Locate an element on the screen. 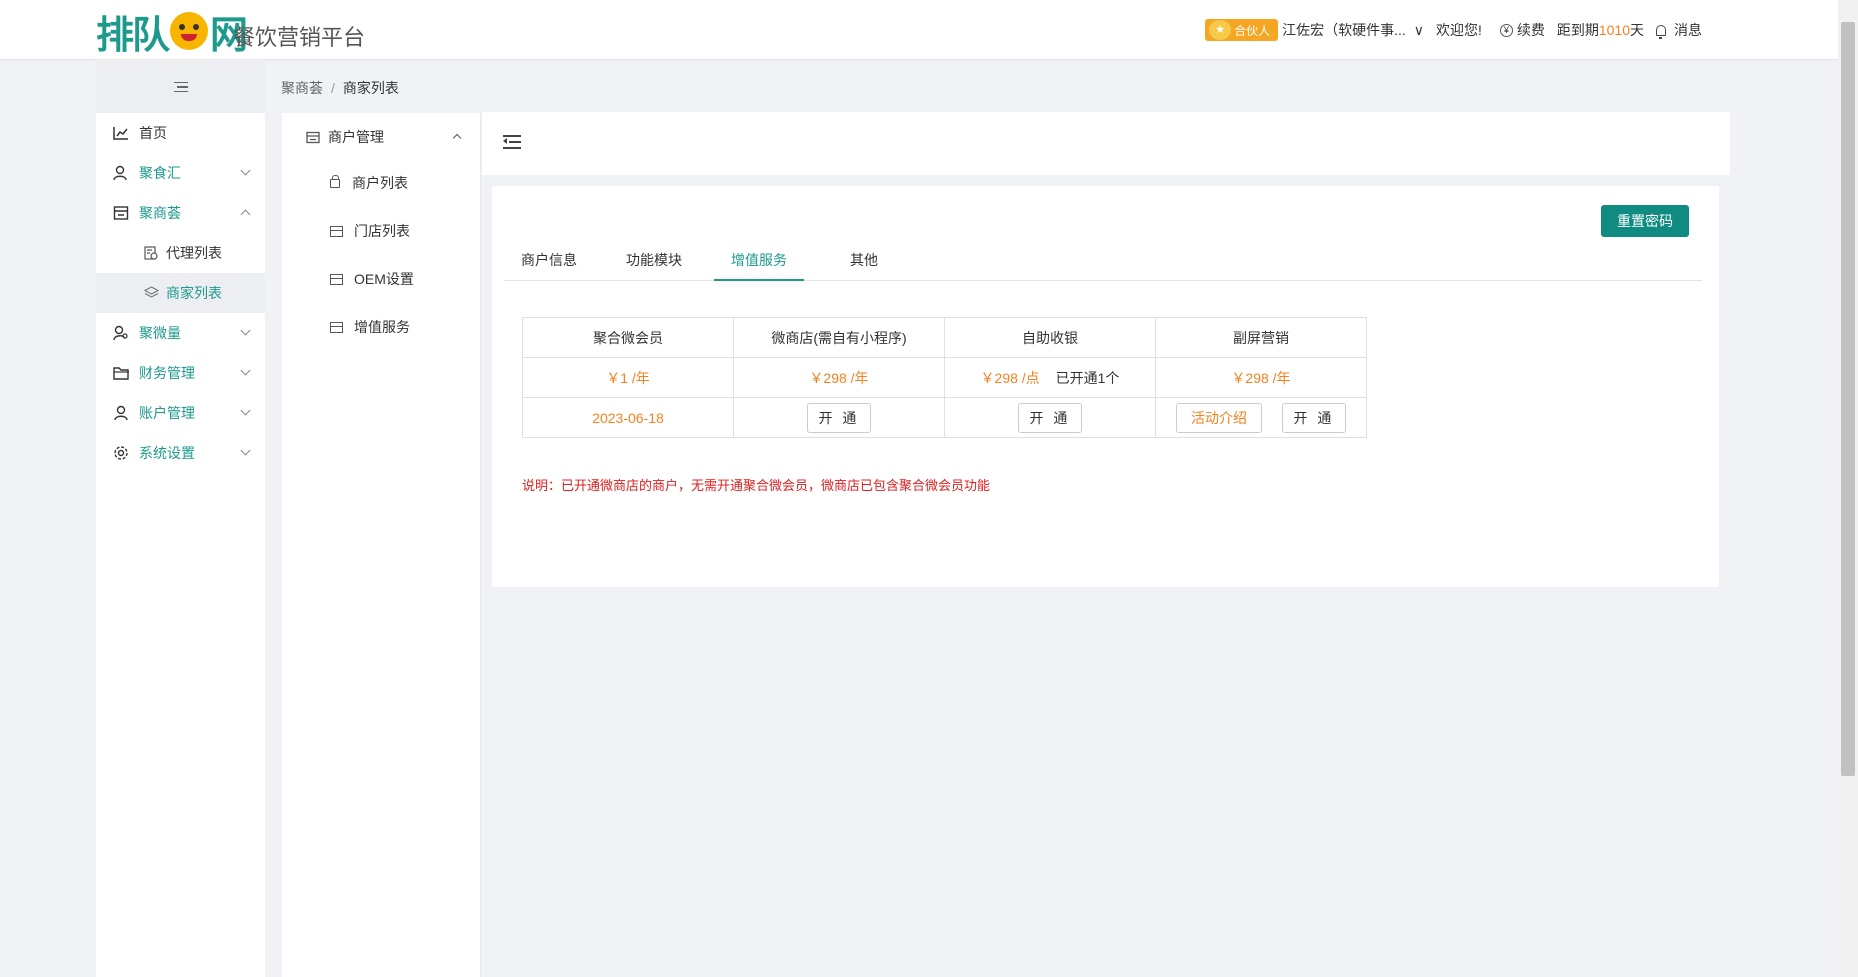  page-scrollbar is located at coordinates (1848, 488).